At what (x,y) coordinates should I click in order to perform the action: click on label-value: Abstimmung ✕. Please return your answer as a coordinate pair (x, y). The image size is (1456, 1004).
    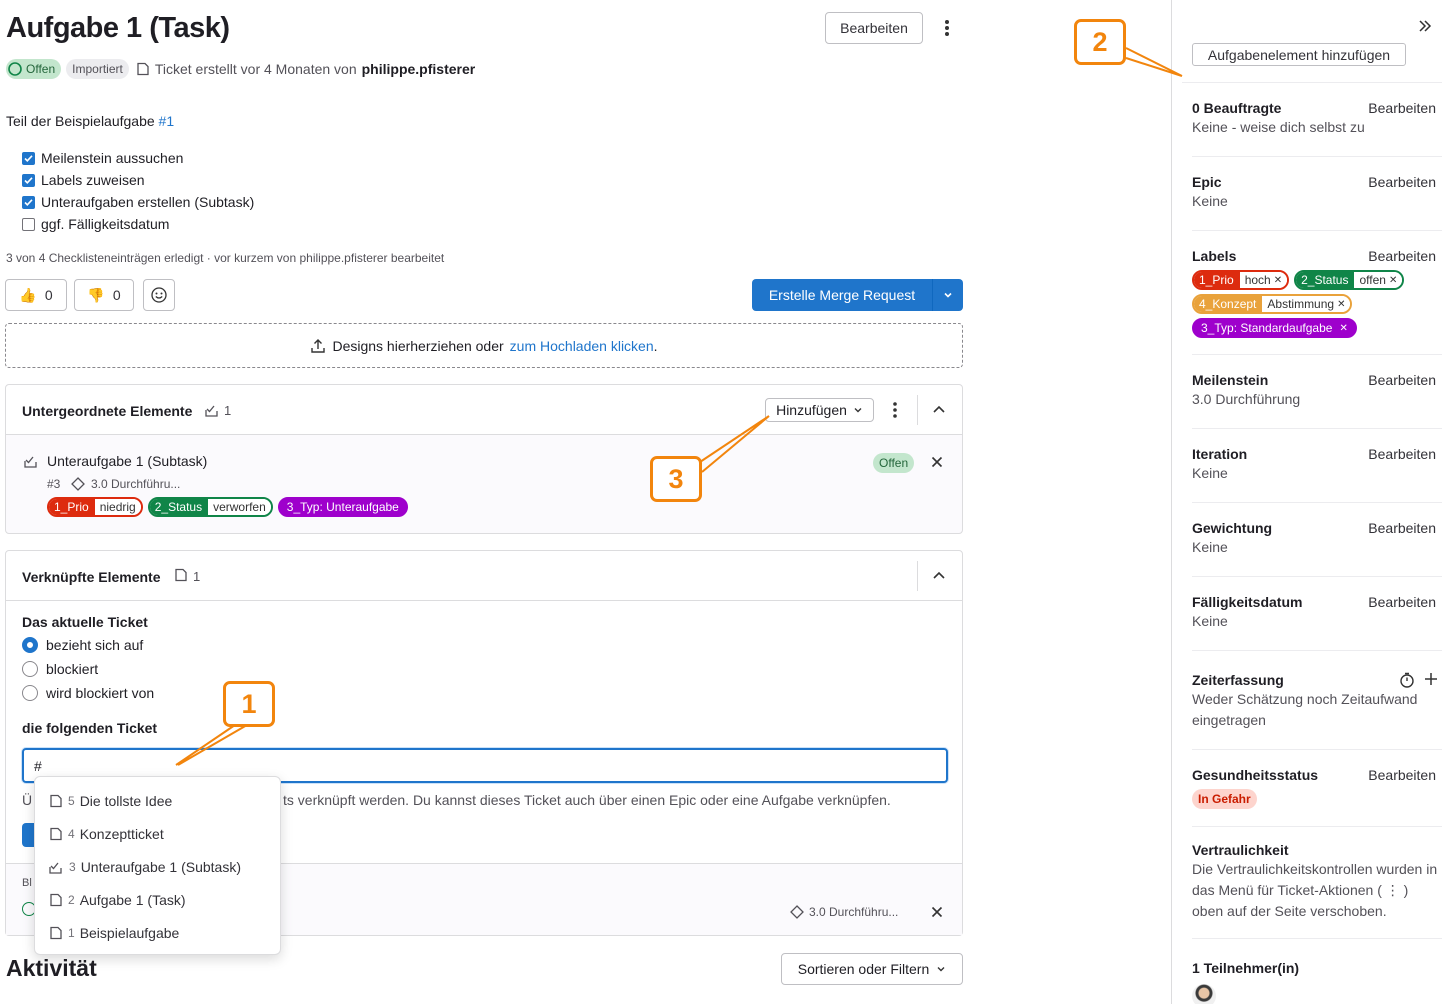
    Looking at the image, I should click on (1306, 304).